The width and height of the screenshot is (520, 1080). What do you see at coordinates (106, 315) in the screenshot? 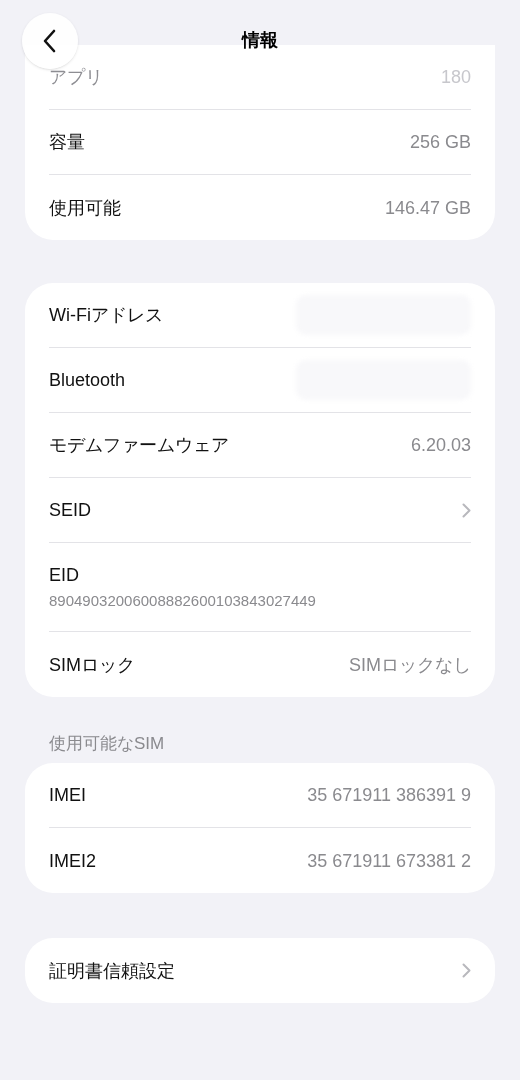
I see `row-label: Wi-Fiアドレス` at bounding box center [106, 315].